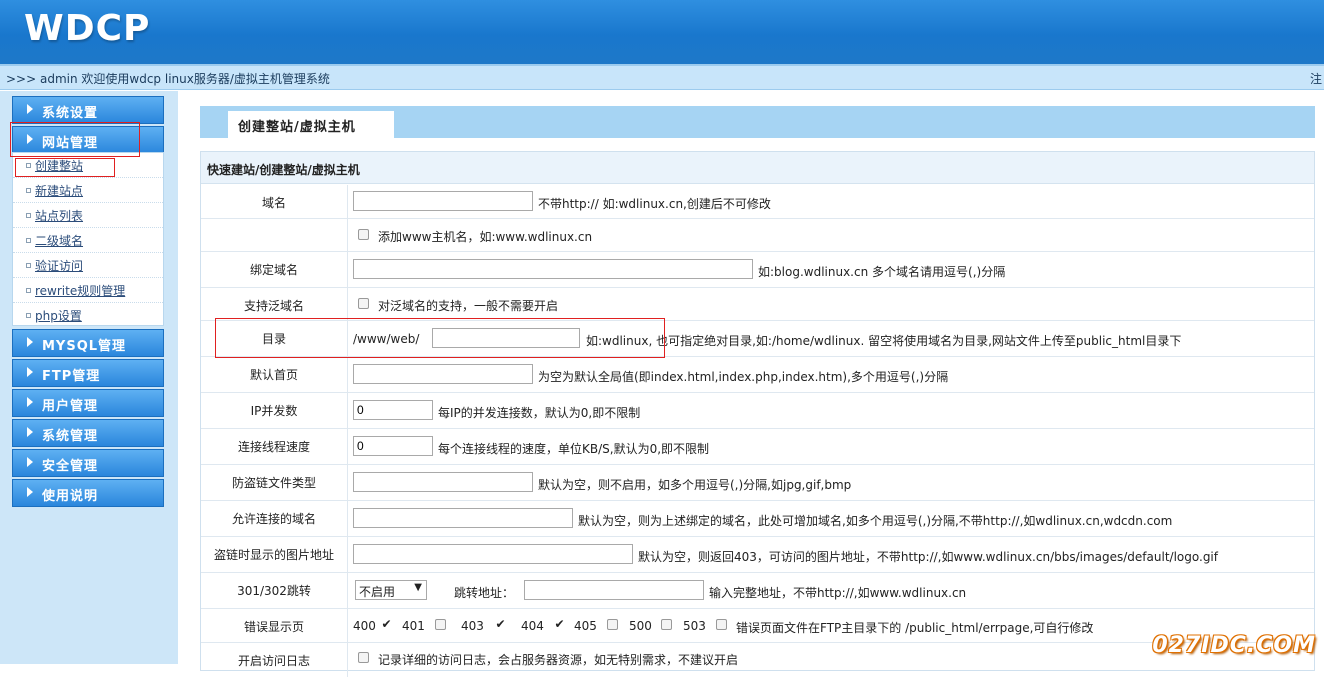  Describe the element at coordinates (662, 32) in the screenshot. I see `header-banner: WDCP` at that location.